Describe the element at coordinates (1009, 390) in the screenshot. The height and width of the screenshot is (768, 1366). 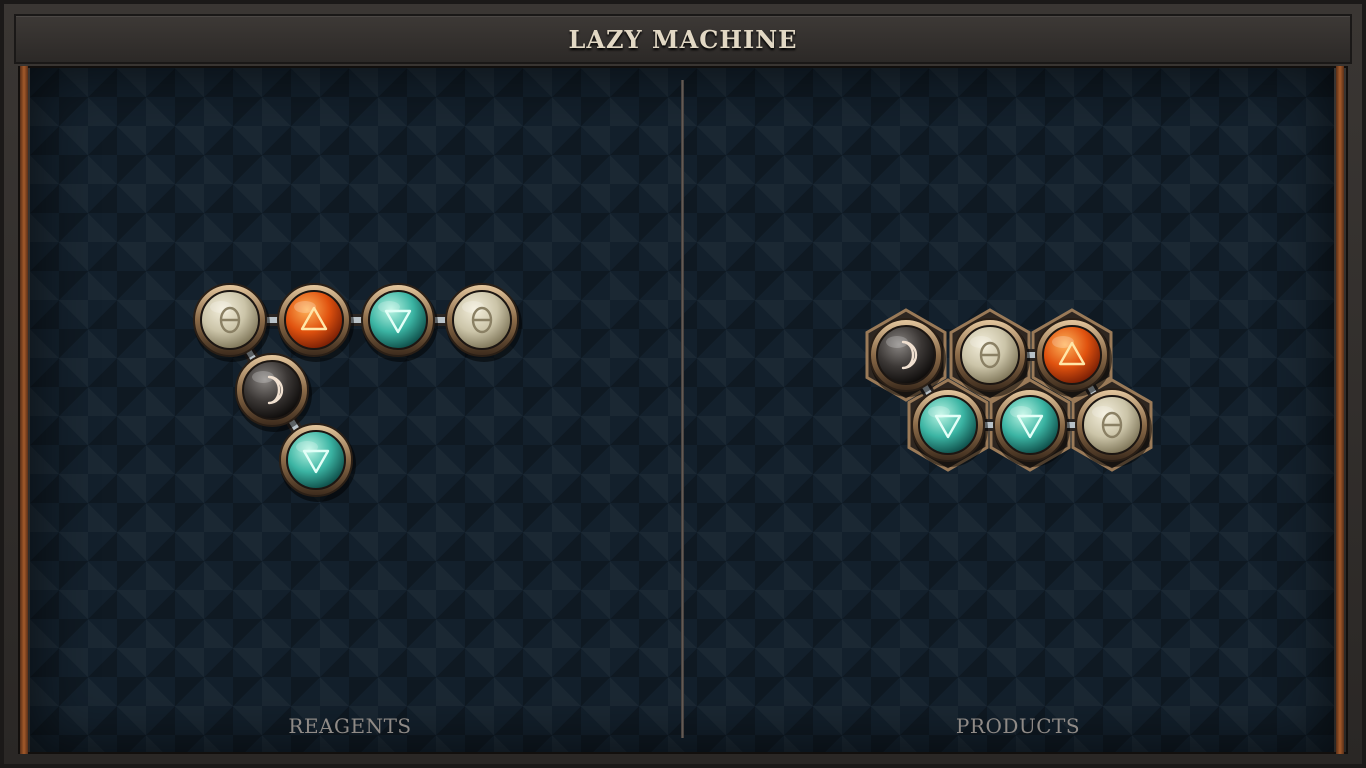
I see `product-molecule` at that location.